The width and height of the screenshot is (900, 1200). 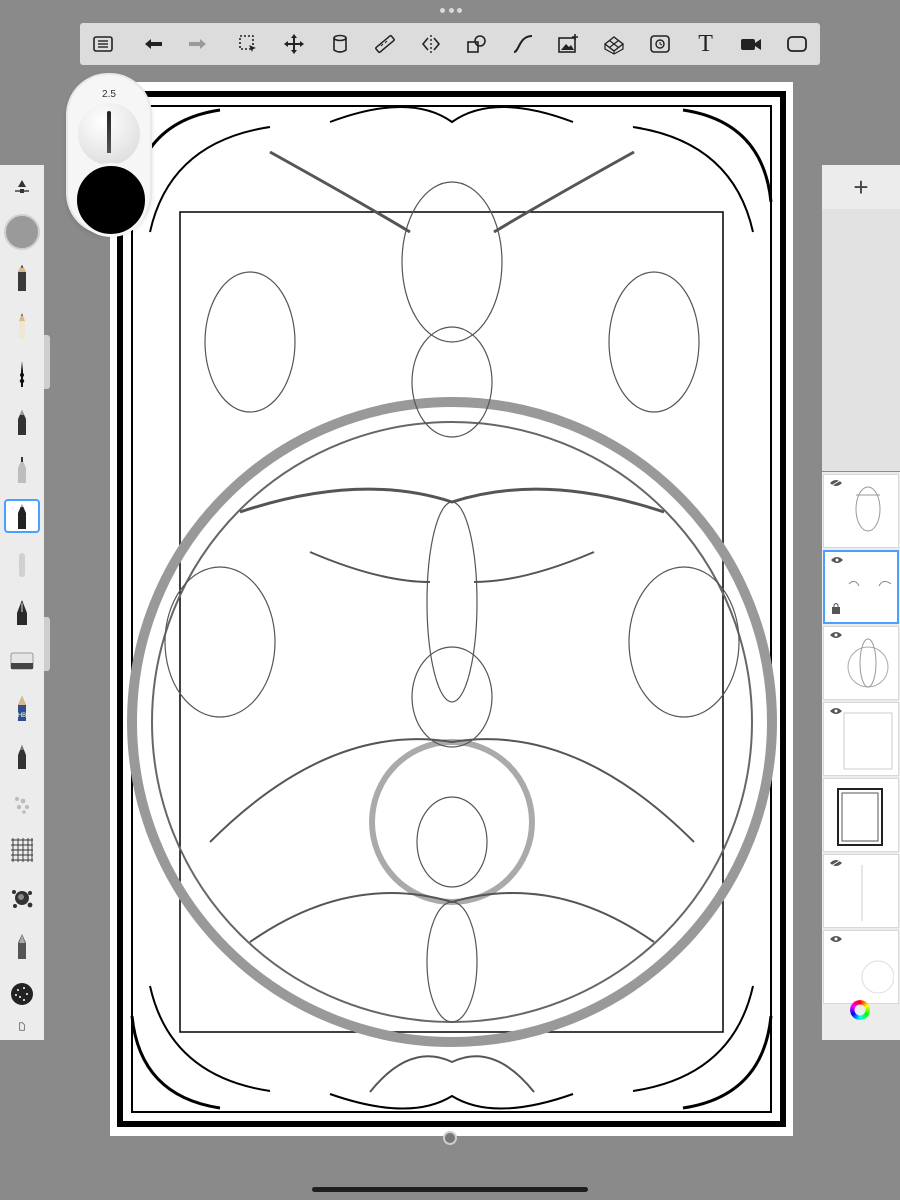 What do you see at coordinates (450, 1138) in the screenshot?
I see `canvas-resize-handle` at bounding box center [450, 1138].